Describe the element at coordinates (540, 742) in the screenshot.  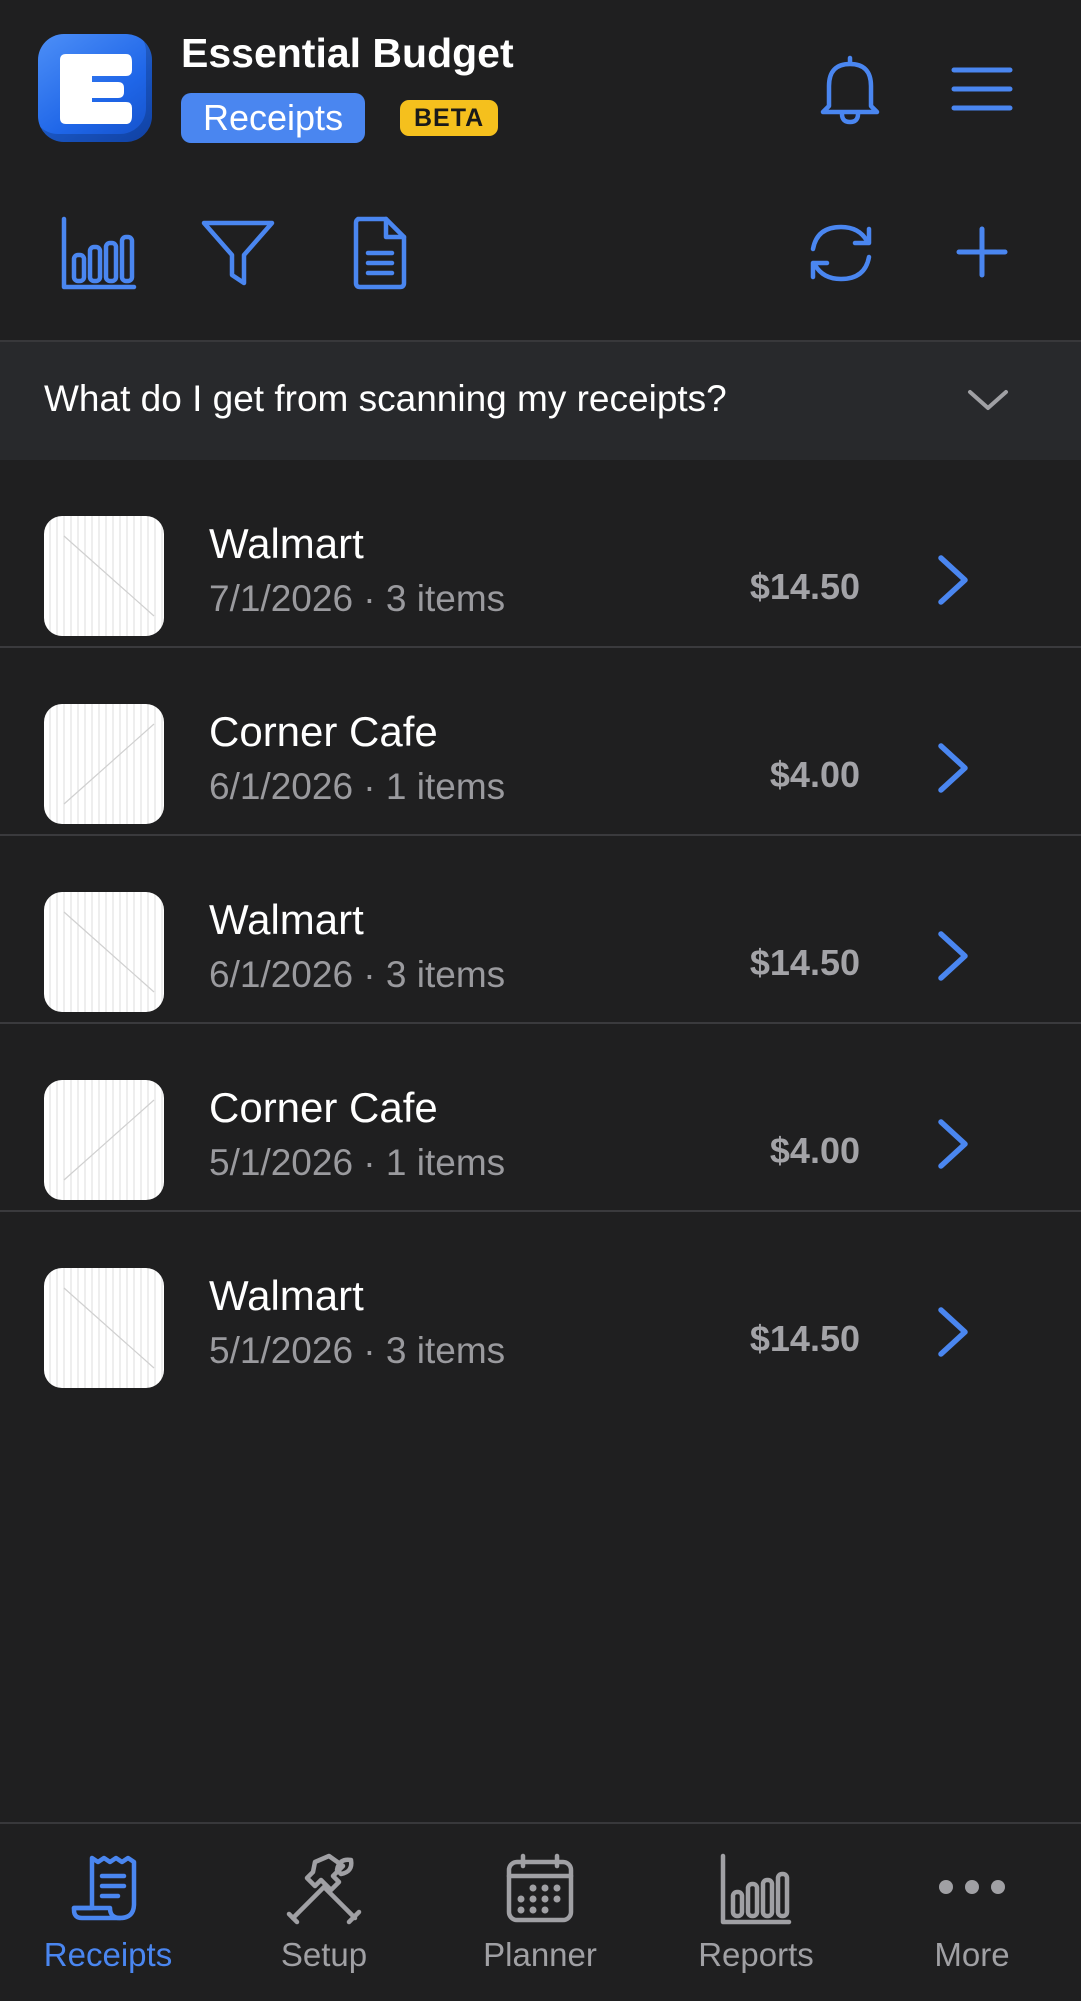
I see `receipt-row: Corner Cafe 6/1/2026 · 1 items $4.00` at that location.